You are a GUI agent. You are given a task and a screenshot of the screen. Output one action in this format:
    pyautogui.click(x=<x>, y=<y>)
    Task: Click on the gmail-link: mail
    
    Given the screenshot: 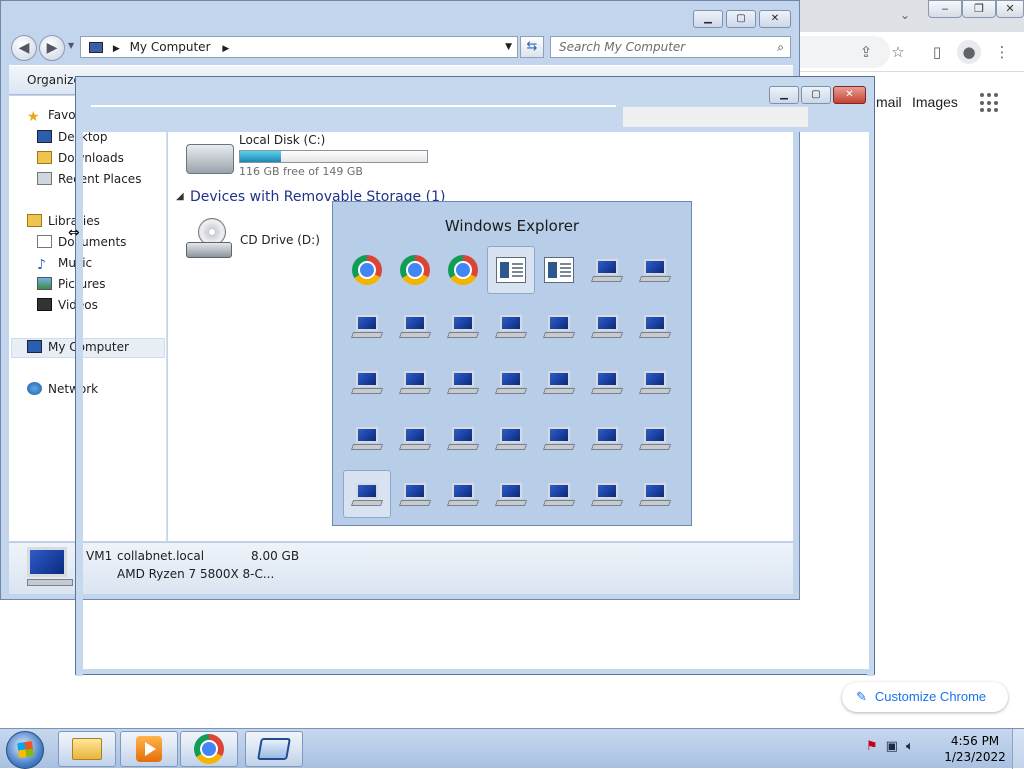 What is the action you would take?
    pyautogui.click(x=889, y=102)
    